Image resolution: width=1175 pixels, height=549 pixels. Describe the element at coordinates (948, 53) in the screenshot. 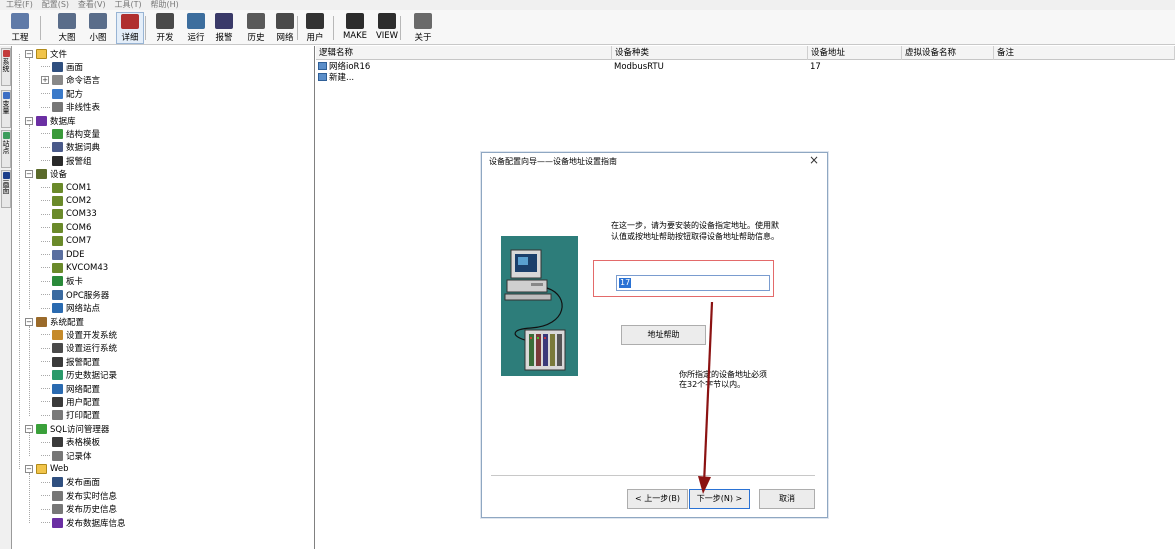

I see `grid-column-header: 虚拟设备名称` at that location.